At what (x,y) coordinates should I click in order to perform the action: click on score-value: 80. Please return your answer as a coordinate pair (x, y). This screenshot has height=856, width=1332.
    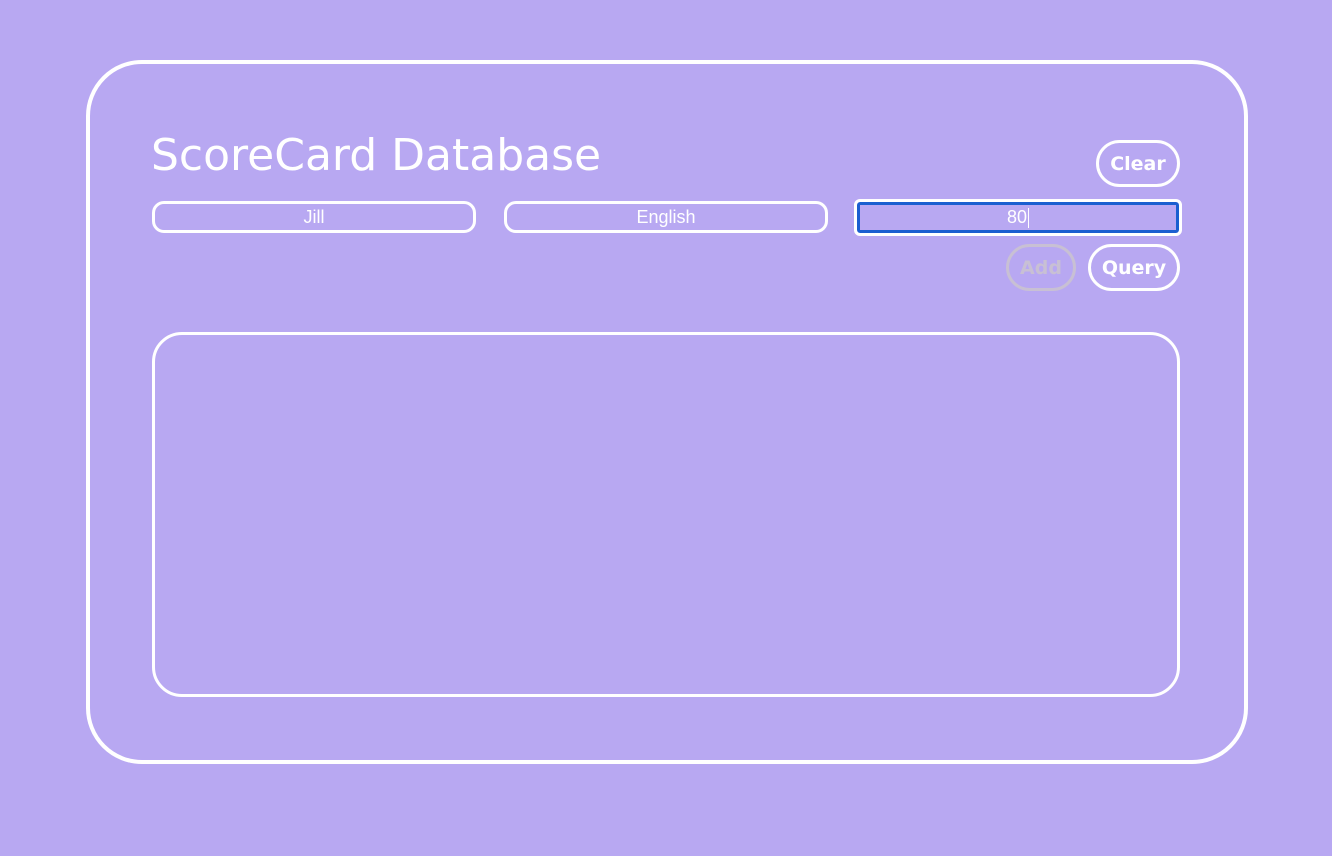
    Looking at the image, I should click on (1017, 217).